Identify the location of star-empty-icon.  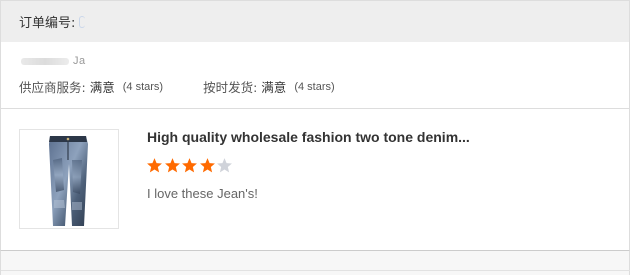
(224, 165).